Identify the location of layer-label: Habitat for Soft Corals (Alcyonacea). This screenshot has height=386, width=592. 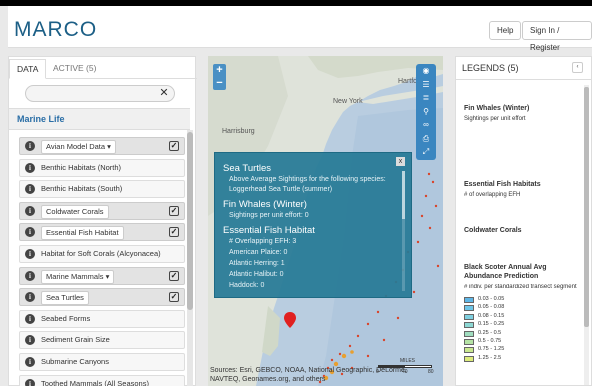
(101, 253).